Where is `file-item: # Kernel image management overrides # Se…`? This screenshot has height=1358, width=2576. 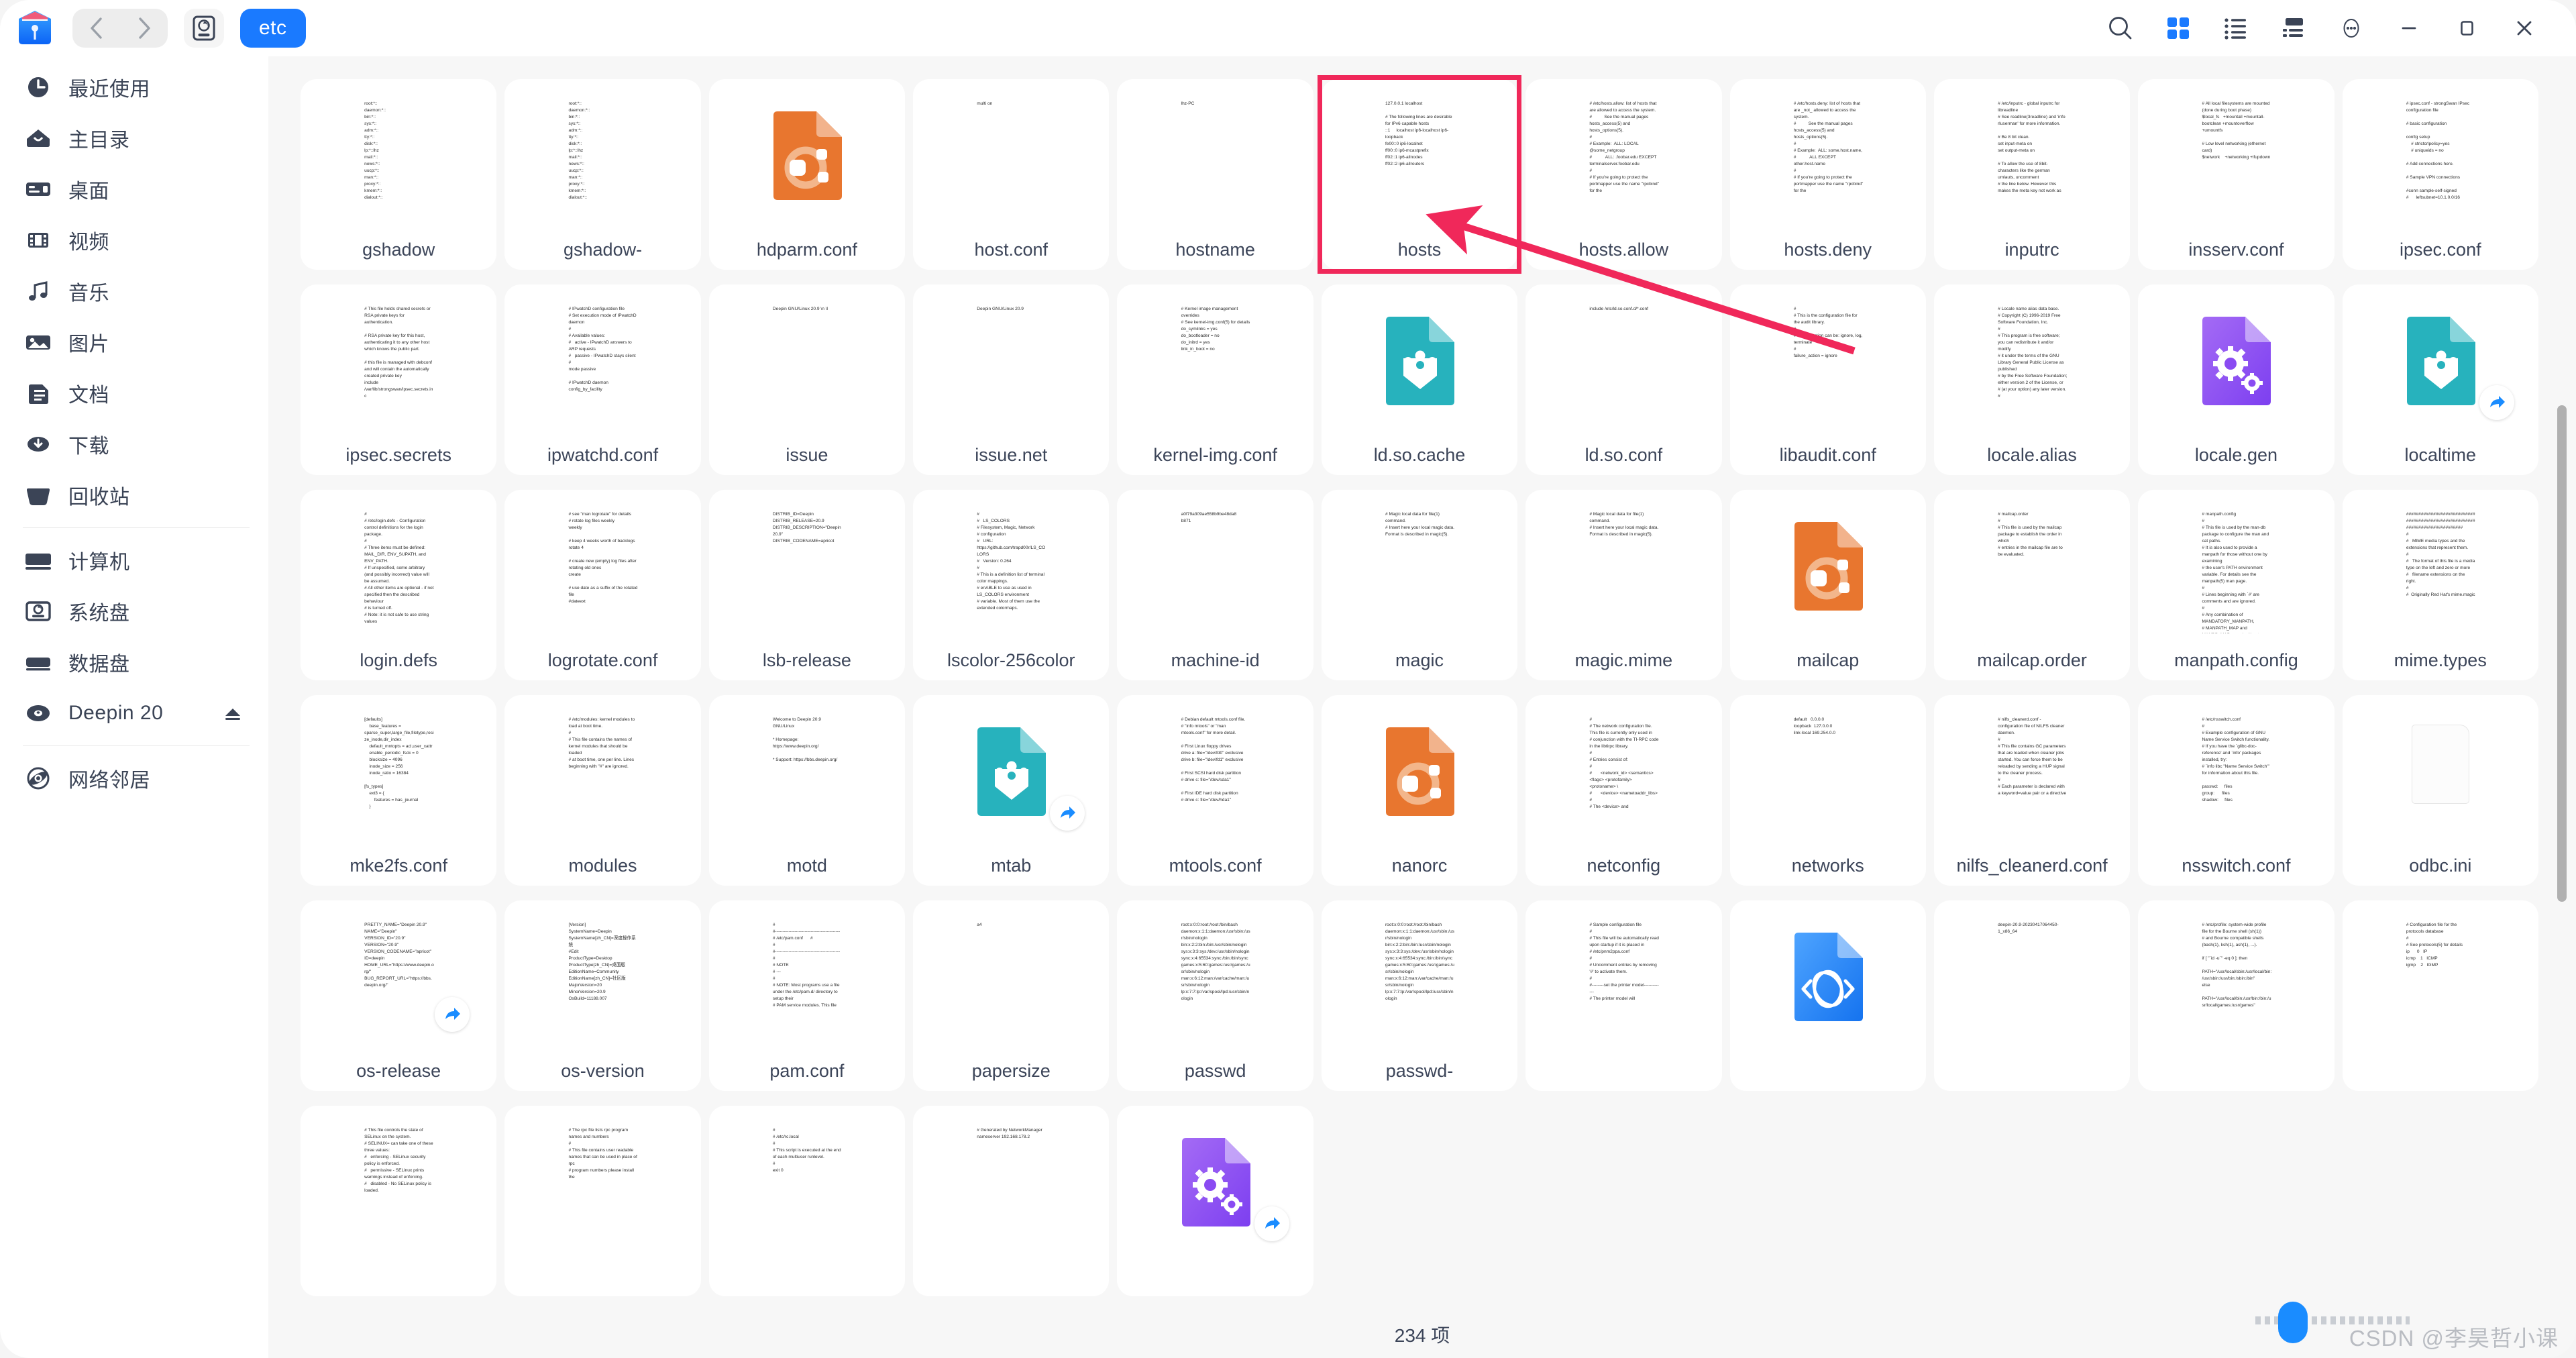 file-item: # Kernel image management overrides # Se… is located at coordinates (1215, 379).